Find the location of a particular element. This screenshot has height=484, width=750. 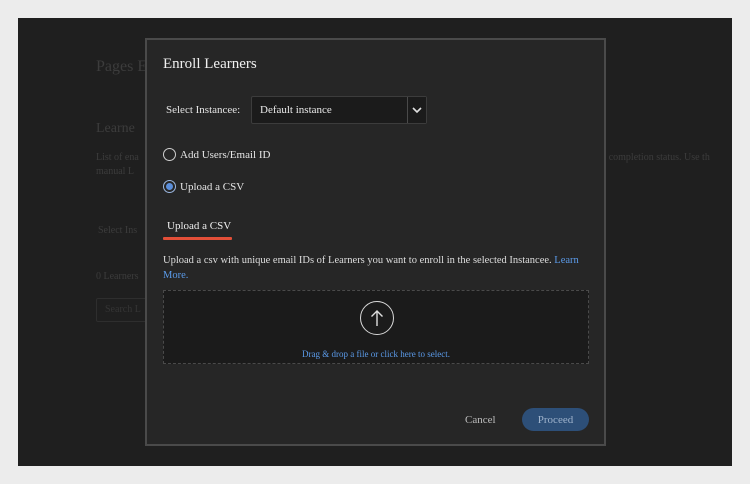

proceed-button-label: Proceed is located at coordinates (555, 419).